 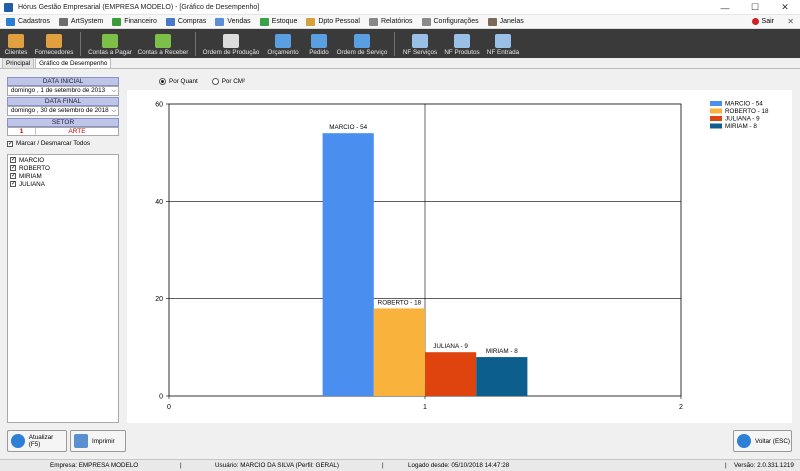 What do you see at coordinates (77, 131) in the screenshot?
I see `setor-name: ARTE` at bounding box center [77, 131].